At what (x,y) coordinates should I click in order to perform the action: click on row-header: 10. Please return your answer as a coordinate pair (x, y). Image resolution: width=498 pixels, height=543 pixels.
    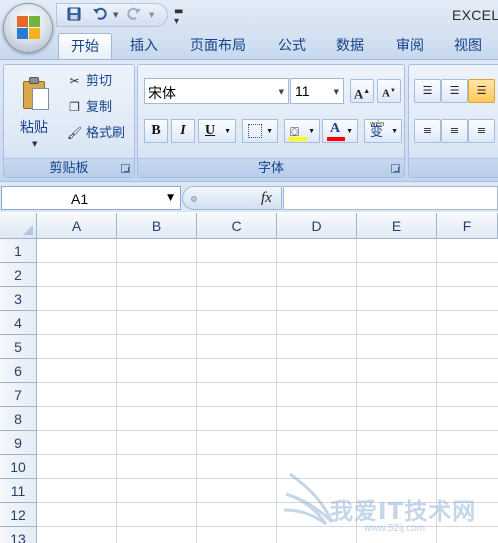
    Looking at the image, I should click on (18, 467).